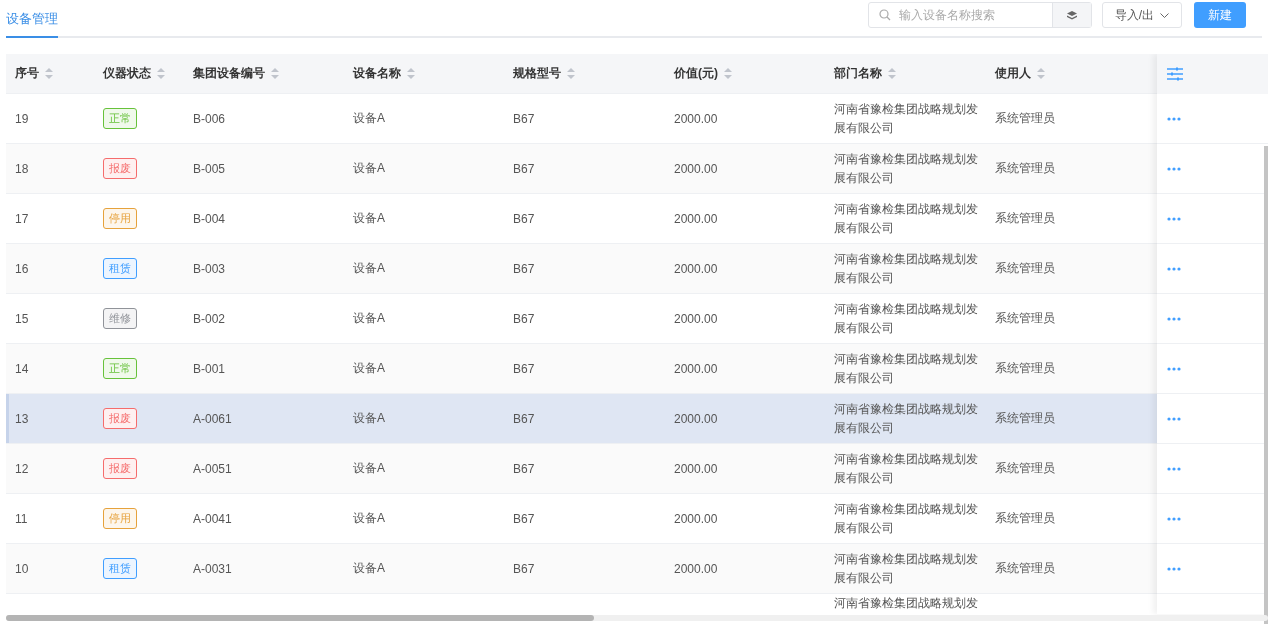  Describe the element at coordinates (209, 268) in the screenshot. I see `table-cell: B-003` at that location.